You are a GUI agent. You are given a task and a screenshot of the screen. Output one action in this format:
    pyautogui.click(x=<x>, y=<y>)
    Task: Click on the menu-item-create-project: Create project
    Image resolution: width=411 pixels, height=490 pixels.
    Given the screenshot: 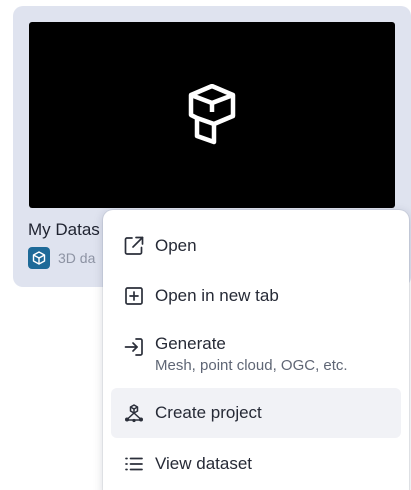 What is the action you would take?
    pyautogui.click(x=256, y=413)
    